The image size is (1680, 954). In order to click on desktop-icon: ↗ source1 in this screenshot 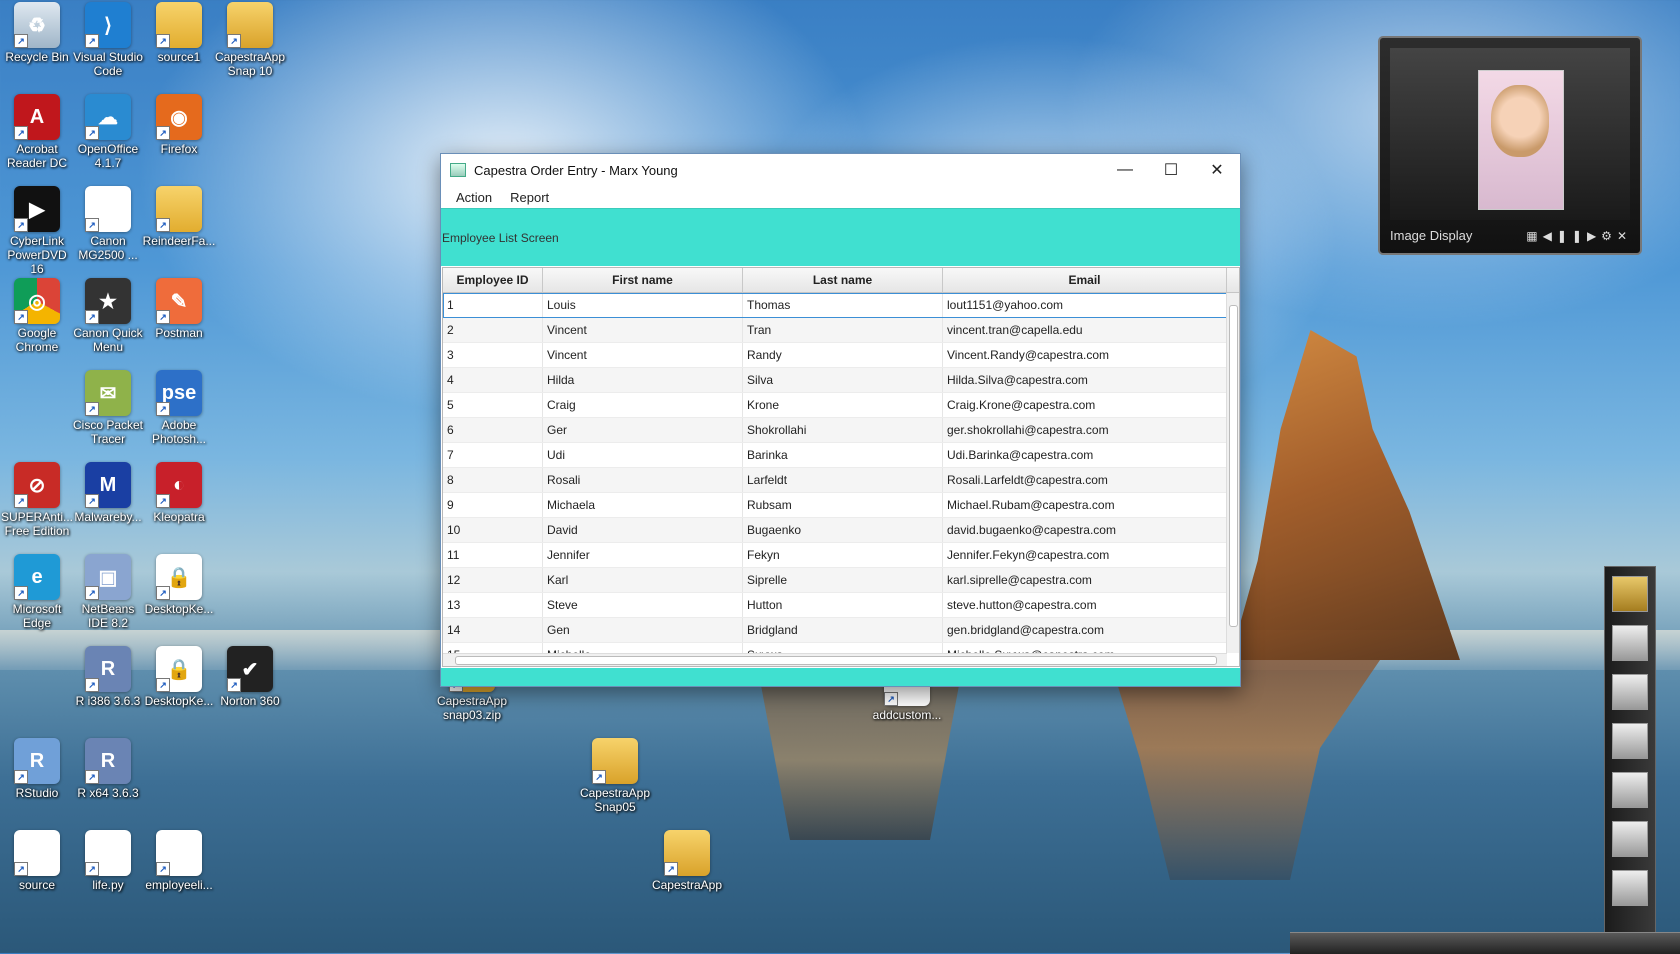, I will do `click(179, 33)`.